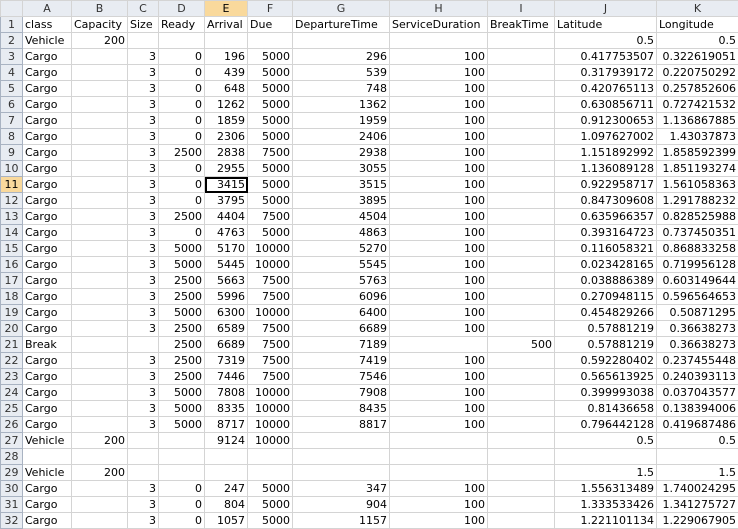 The width and height of the screenshot is (738, 529). Describe the element at coordinates (100, 233) in the screenshot. I see `cell-b14` at that location.